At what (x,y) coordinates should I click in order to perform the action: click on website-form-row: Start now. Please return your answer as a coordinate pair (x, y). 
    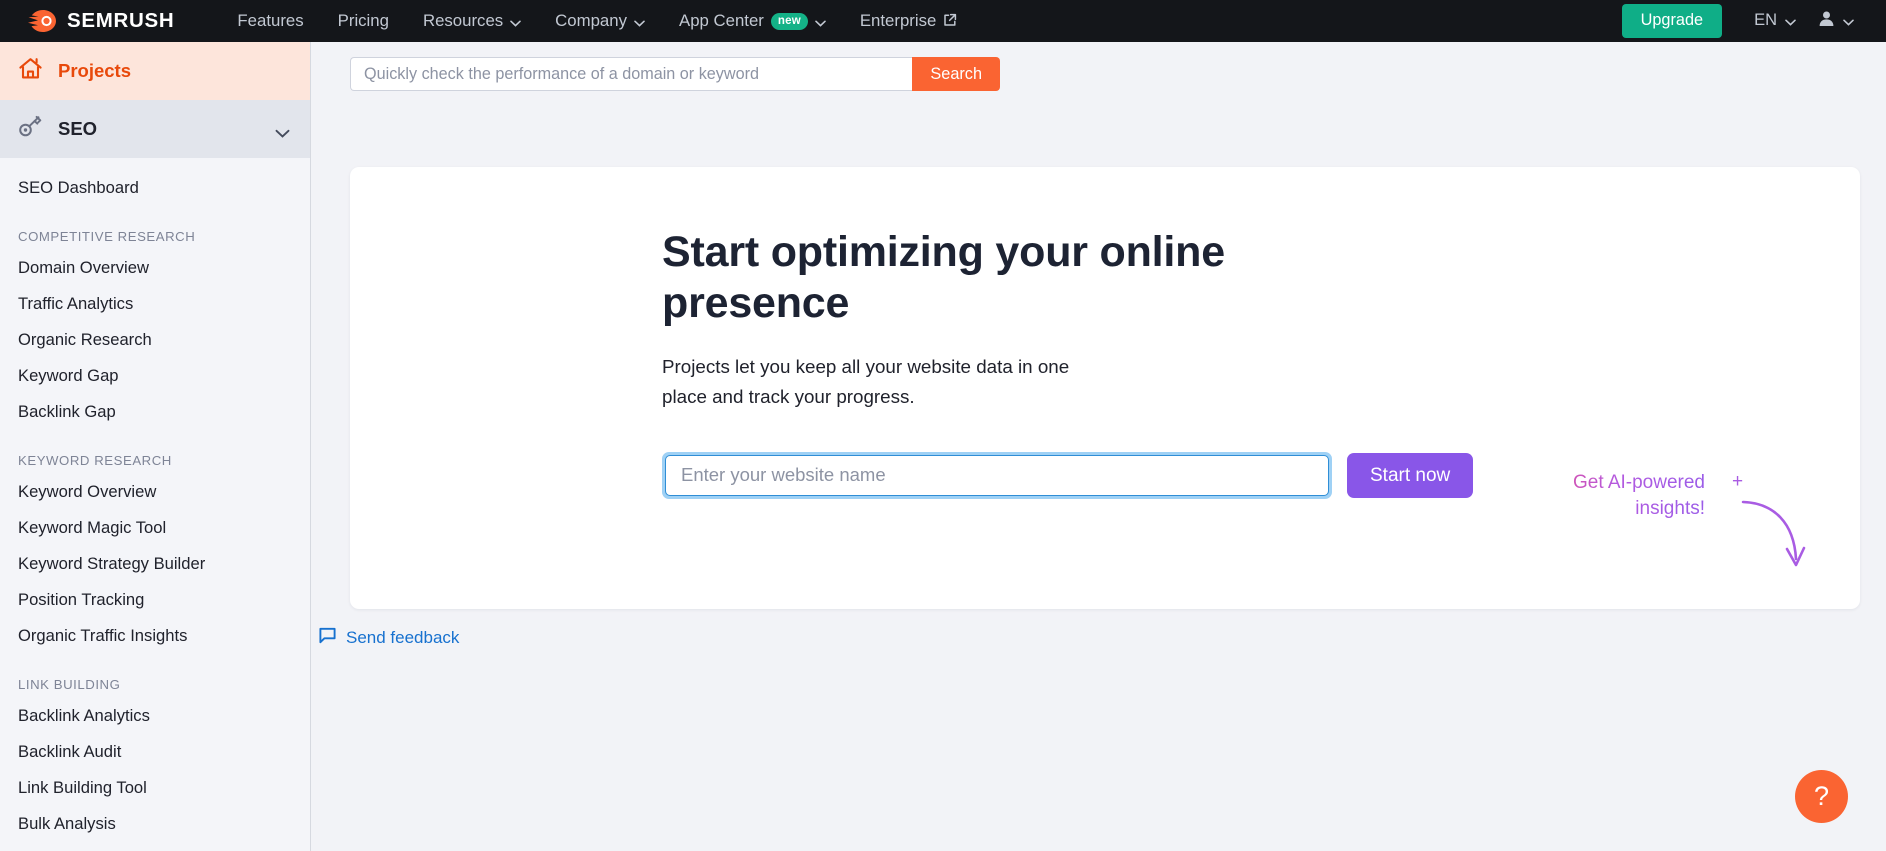
    Looking at the image, I should click on (1162, 475).